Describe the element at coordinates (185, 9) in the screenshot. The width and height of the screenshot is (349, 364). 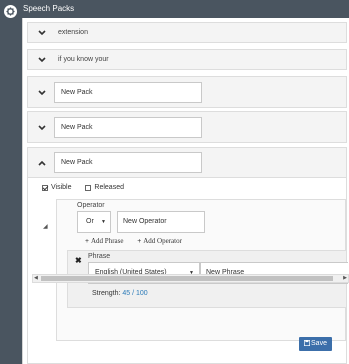
I see `window-title: Speech Packs` at that location.